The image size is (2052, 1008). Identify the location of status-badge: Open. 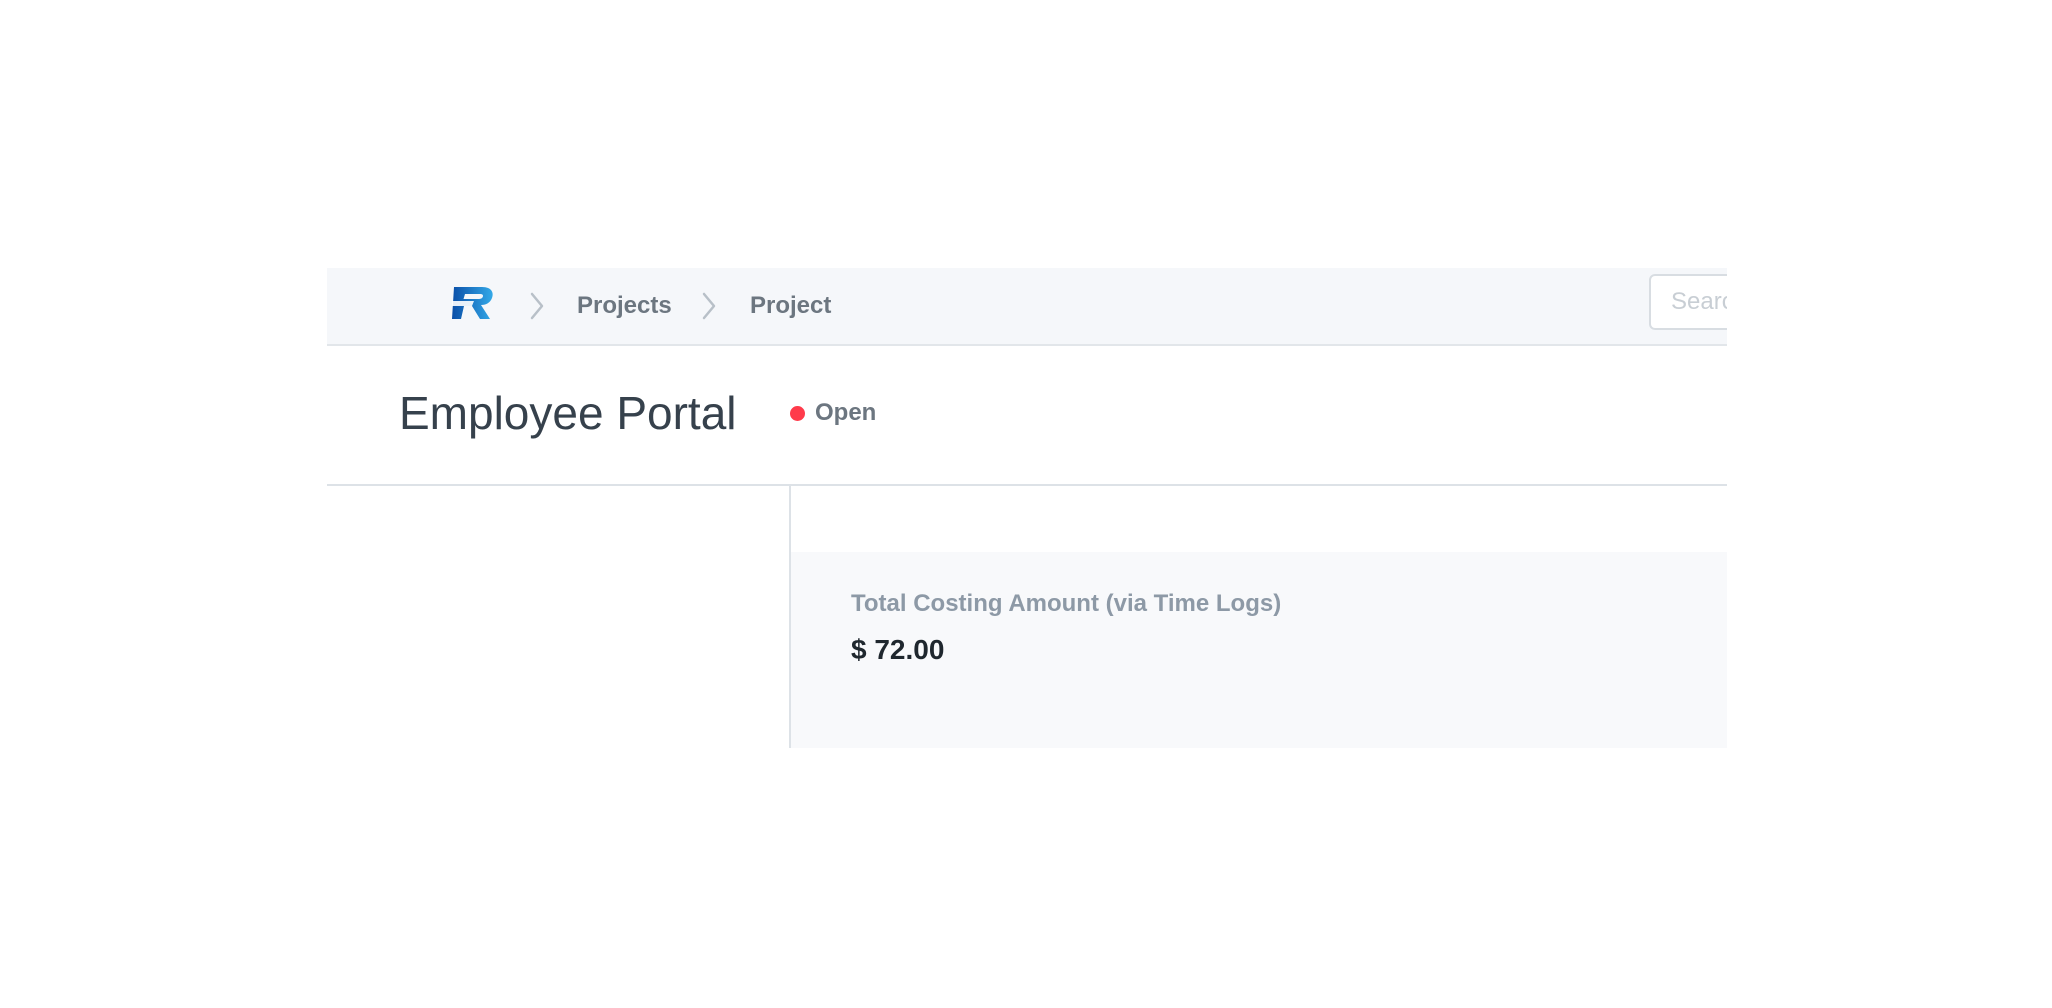
(833, 413).